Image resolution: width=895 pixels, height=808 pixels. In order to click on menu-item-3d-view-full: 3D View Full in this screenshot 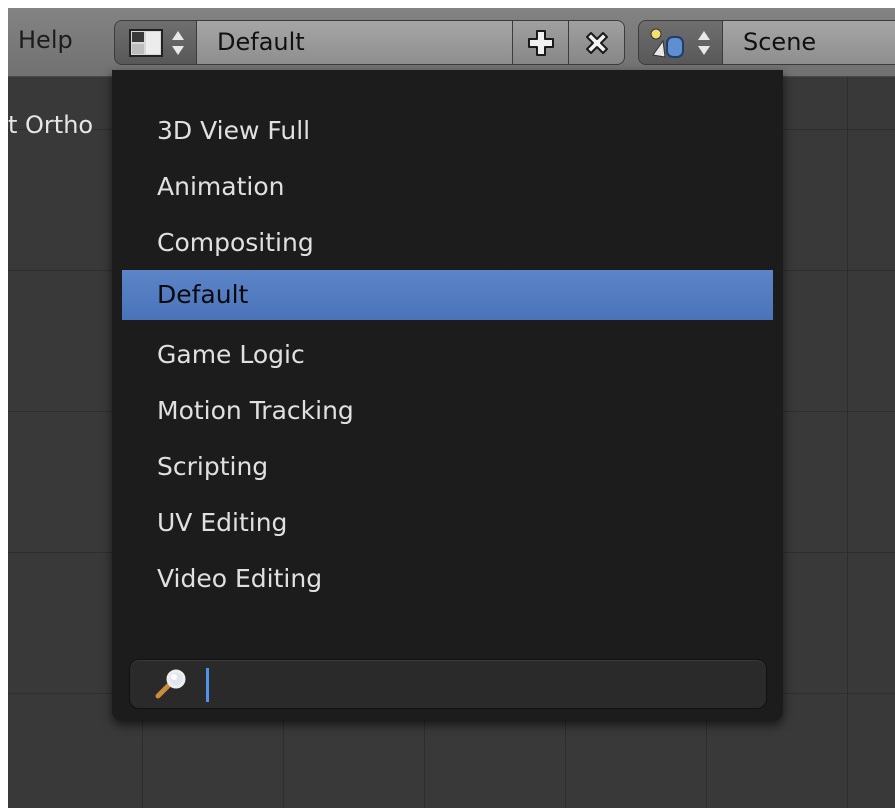, I will do `click(447, 131)`.